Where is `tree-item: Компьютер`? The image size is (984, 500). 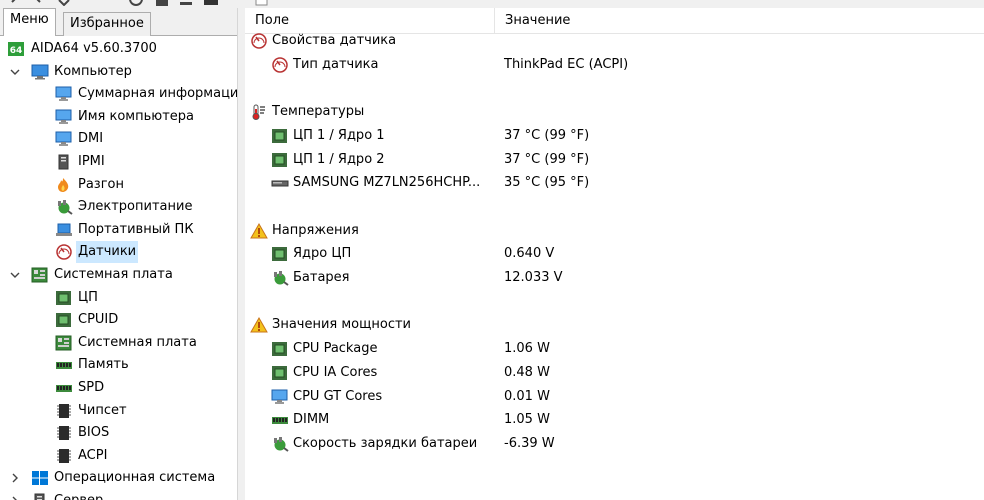
tree-item: Компьютер is located at coordinates (118, 72).